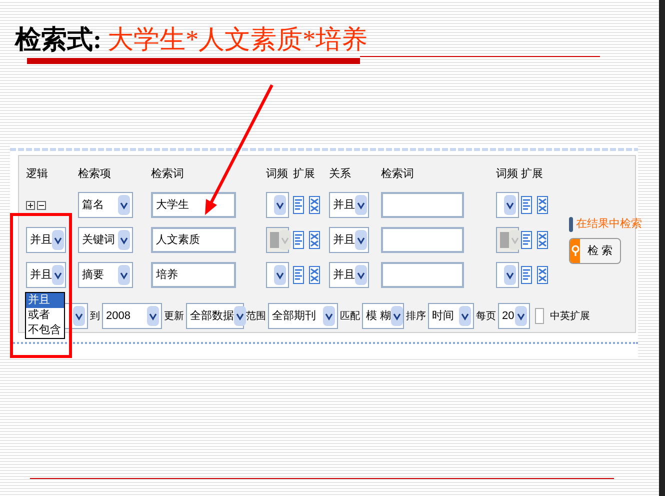 This screenshot has height=496, width=665. I want to click on search-button: 检 索, so click(595, 251).